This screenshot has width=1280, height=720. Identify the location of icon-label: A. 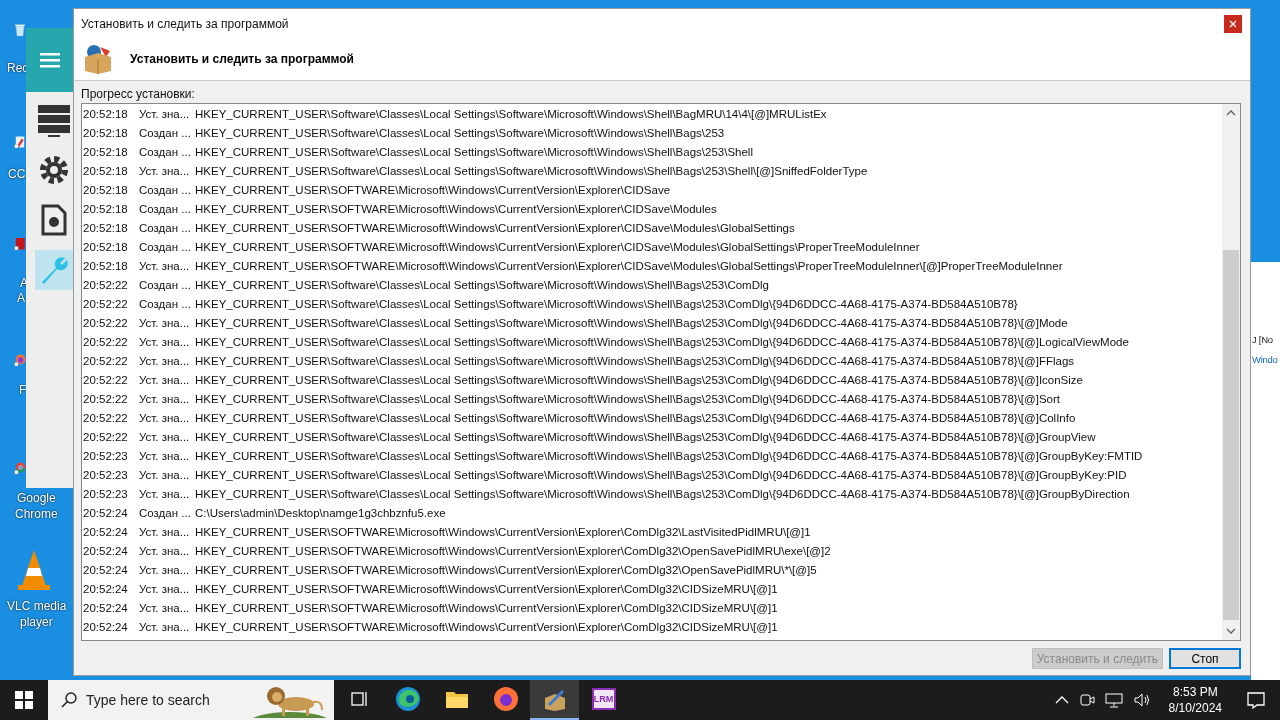
(21, 298).